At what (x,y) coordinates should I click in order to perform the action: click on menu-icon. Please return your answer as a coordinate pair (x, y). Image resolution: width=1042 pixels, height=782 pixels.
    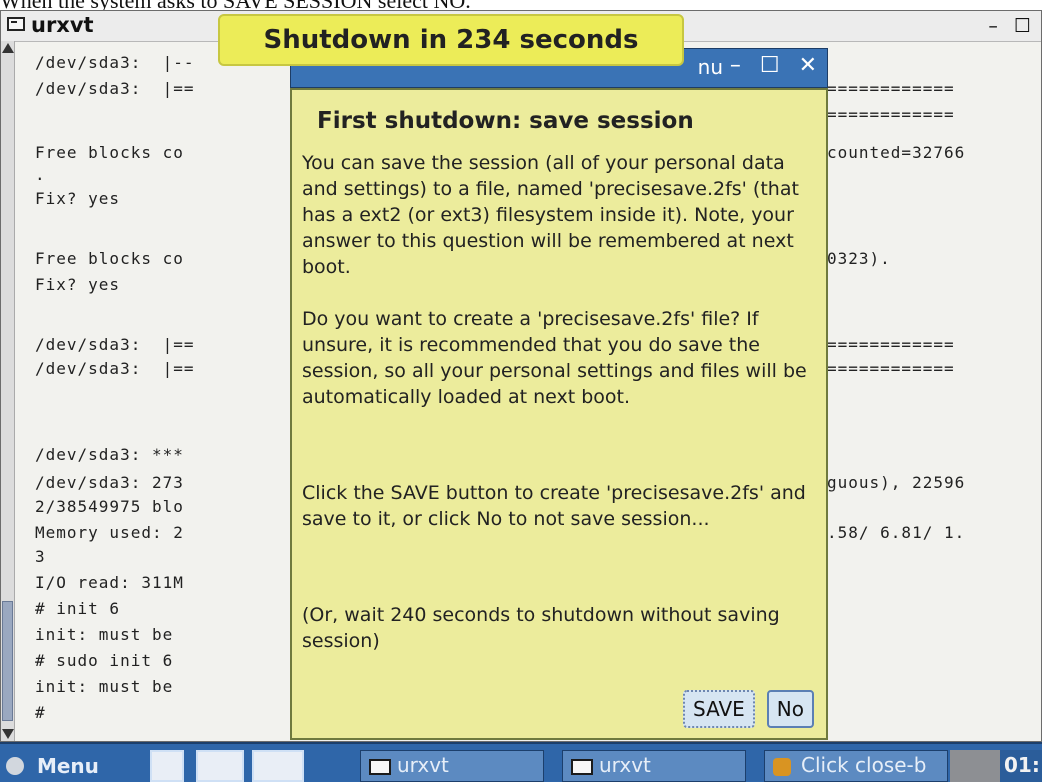
    Looking at the image, I should click on (15, 766).